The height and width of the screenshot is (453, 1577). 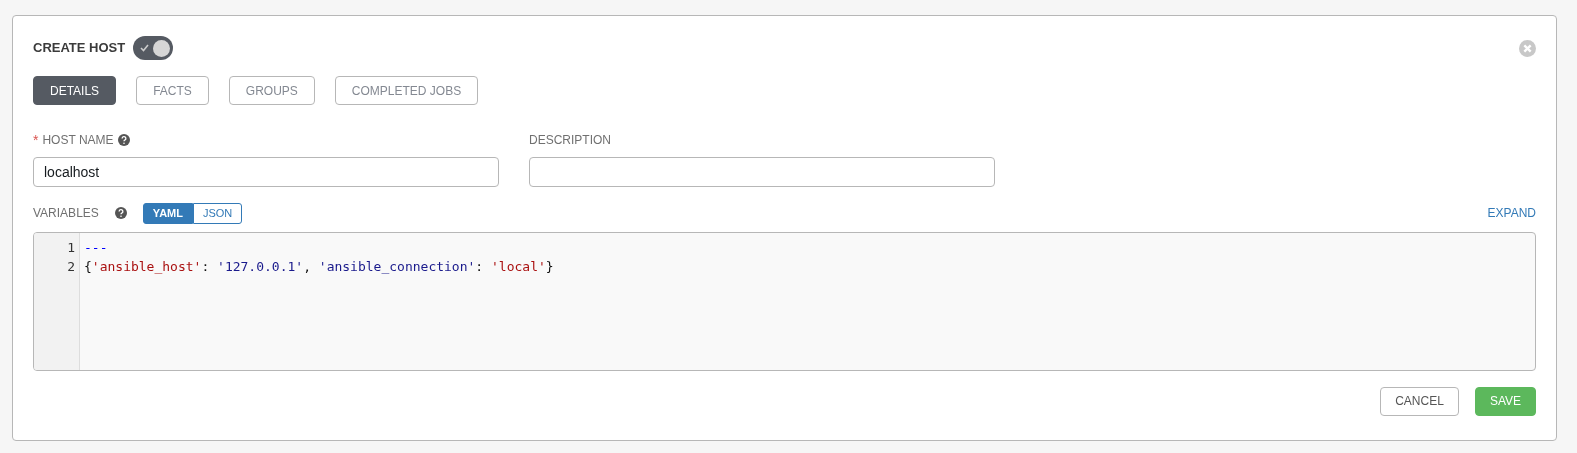 I want to click on save-button: SAVE, so click(x=1505, y=401).